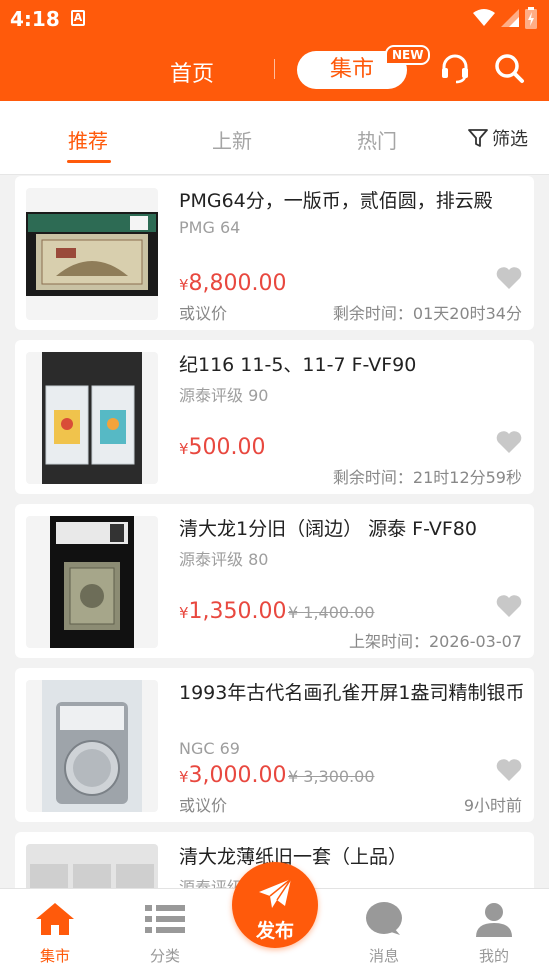  Describe the element at coordinates (331, 612) in the screenshot. I see `original-price: ¥ 1,400.00` at that location.